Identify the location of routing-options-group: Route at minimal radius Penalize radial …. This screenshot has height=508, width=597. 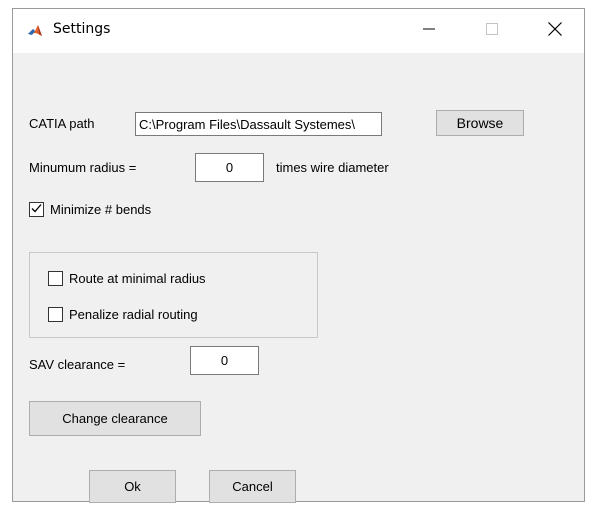
(173, 295).